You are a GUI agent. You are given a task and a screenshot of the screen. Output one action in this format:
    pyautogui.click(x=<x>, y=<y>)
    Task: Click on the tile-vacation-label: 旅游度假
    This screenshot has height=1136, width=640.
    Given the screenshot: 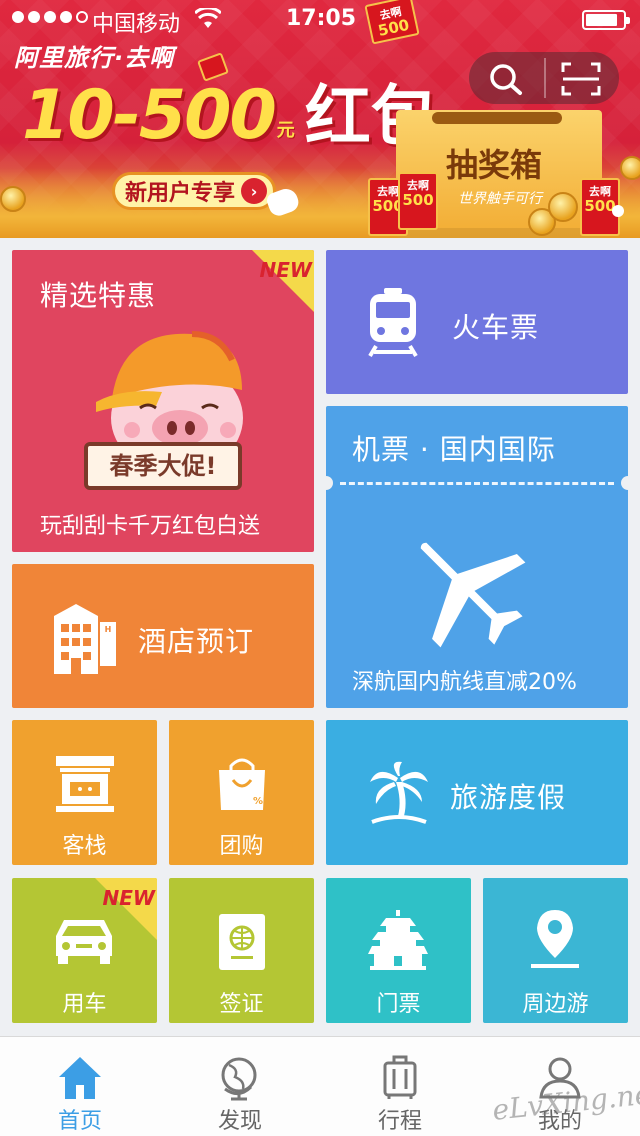 What is the action you would take?
    pyautogui.click(x=508, y=797)
    